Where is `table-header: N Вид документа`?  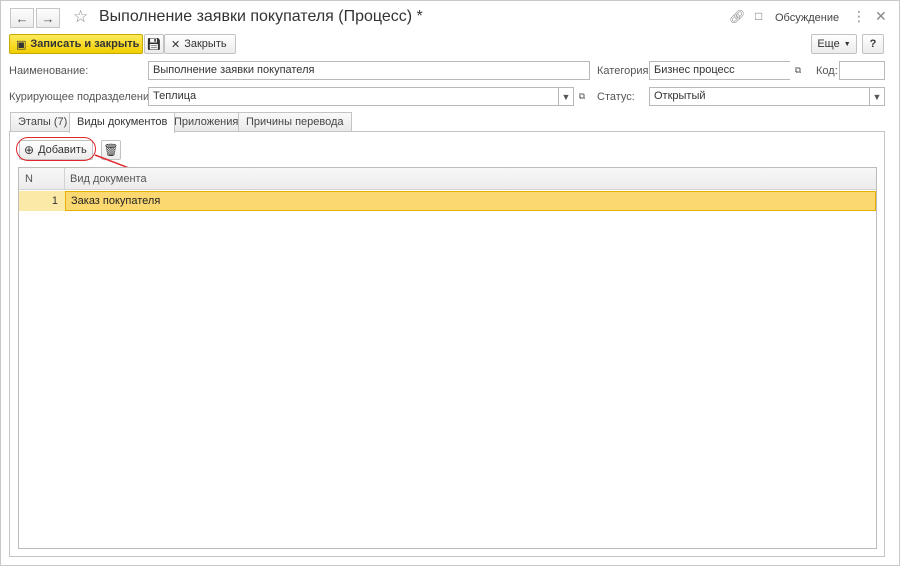
table-header: N Вид документа is located at coordinates (447, 179).